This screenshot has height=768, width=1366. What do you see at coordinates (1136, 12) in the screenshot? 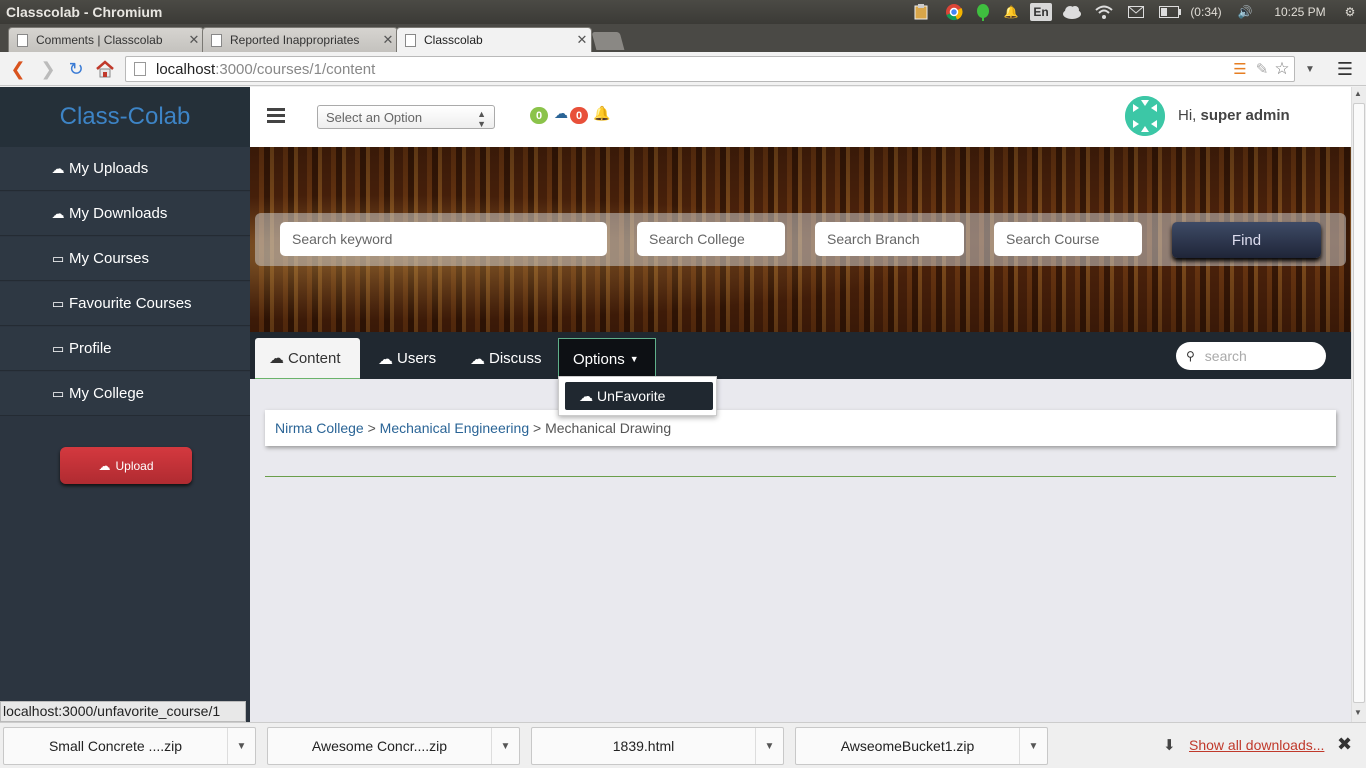
I see `mail-icon` at bounding box center [1136, 12].